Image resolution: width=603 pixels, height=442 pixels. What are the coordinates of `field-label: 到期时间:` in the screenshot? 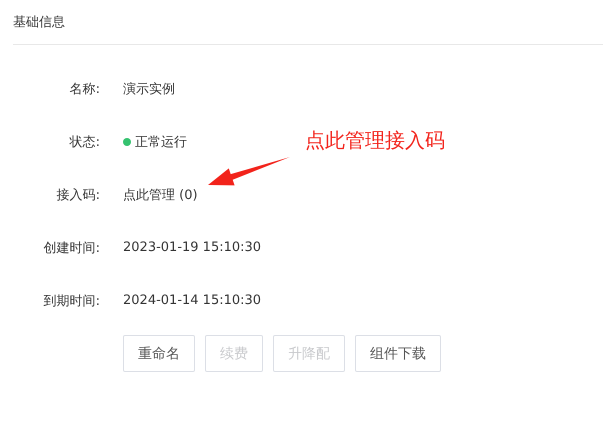 It's located at (71, 301).